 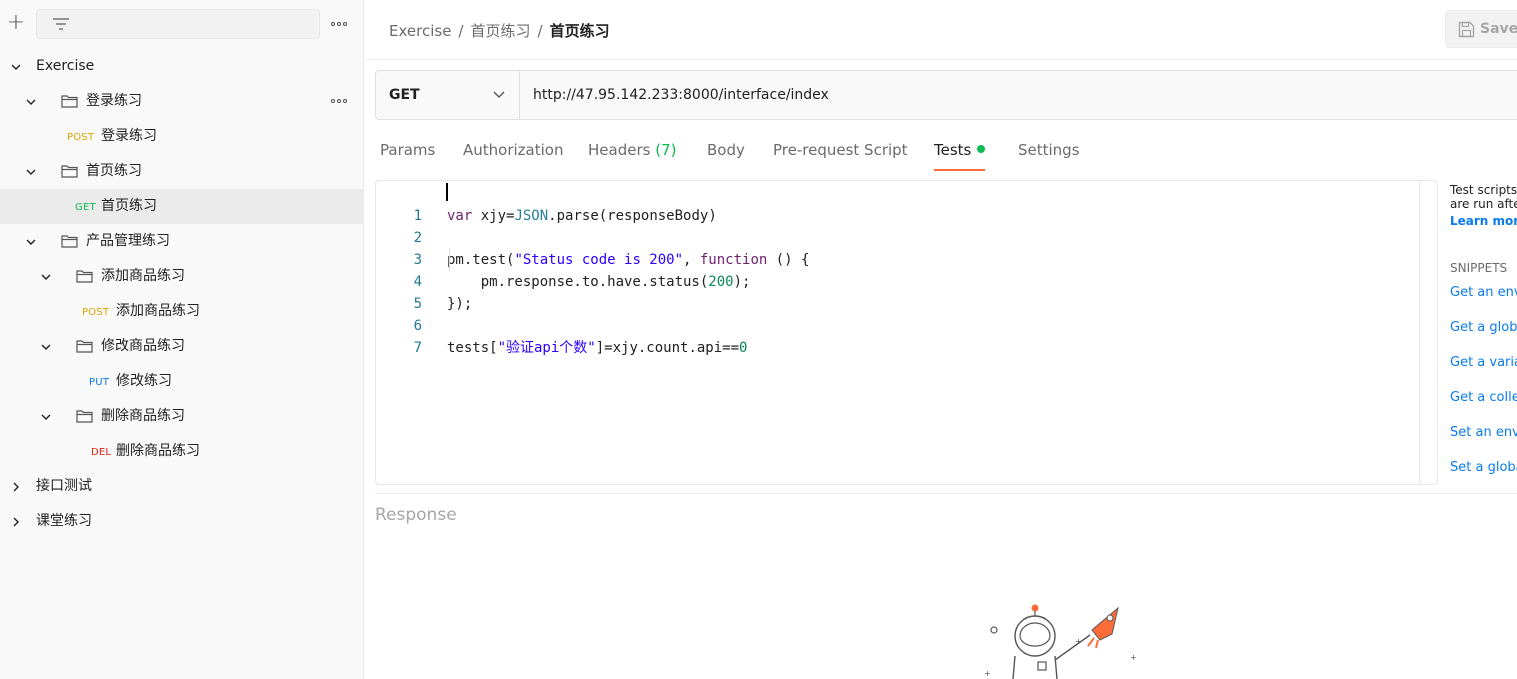 I want to click on snippets-title: SNIPPETS, so click(x=1479, y=268).